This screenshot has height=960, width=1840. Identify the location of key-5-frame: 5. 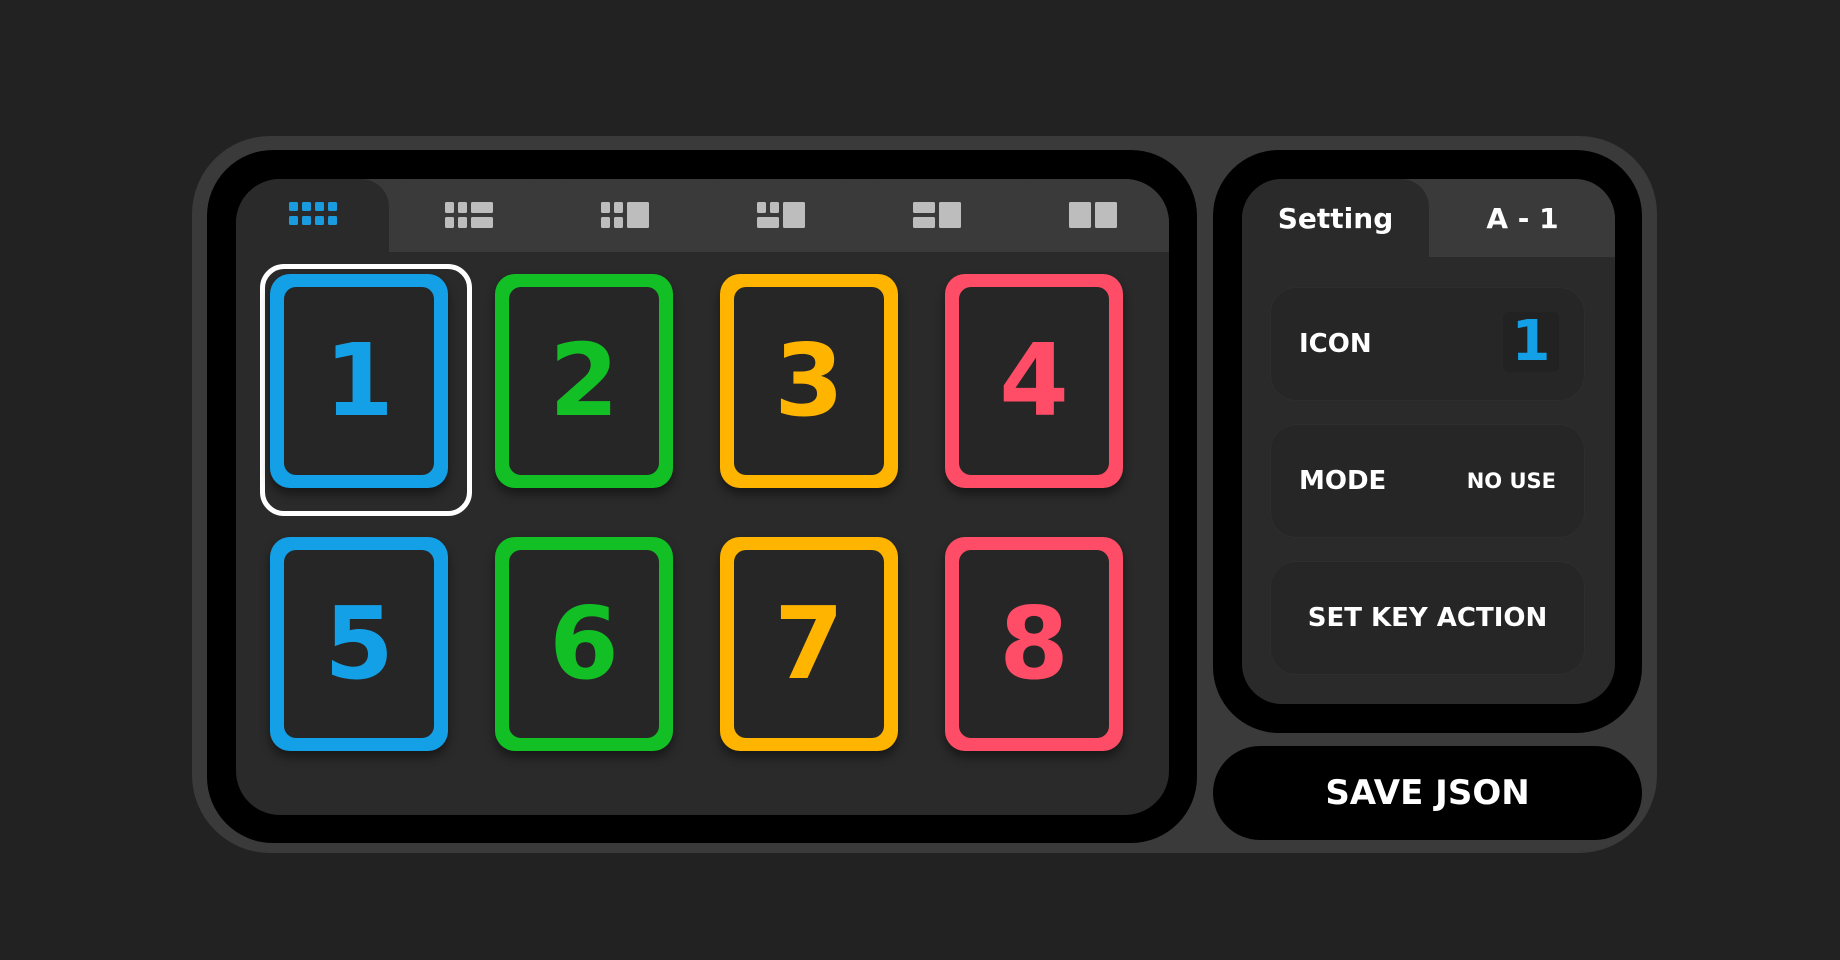
(359, 644).